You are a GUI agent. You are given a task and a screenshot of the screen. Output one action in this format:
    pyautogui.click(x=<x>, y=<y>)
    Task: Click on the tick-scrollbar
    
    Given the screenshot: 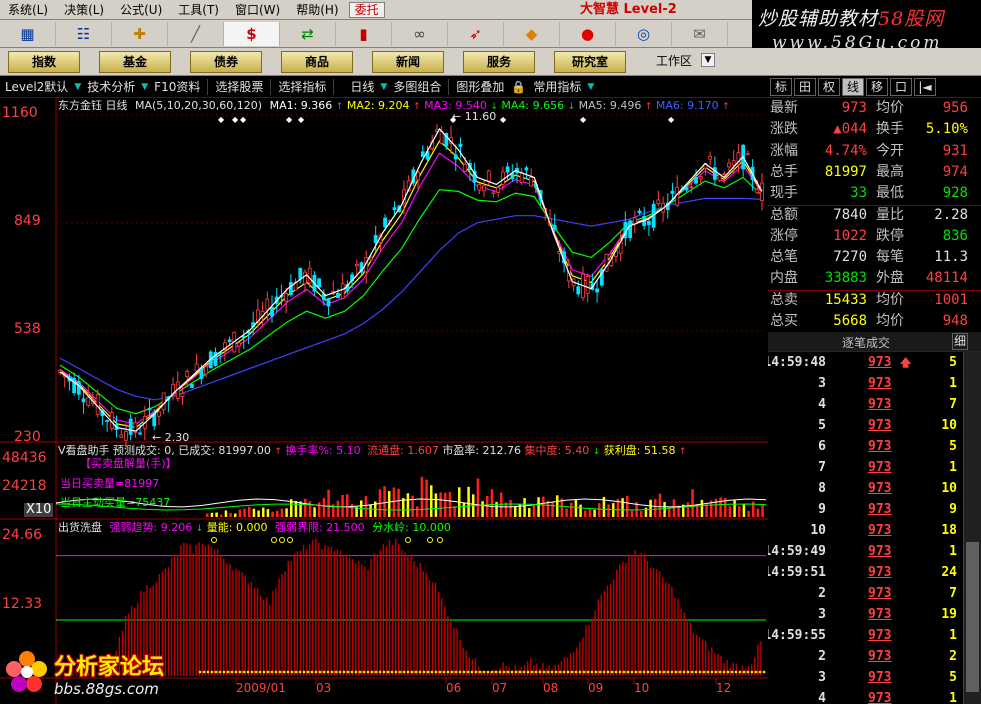 What is the action you would take?
    pyautogui.click(x=972, y=528)
    